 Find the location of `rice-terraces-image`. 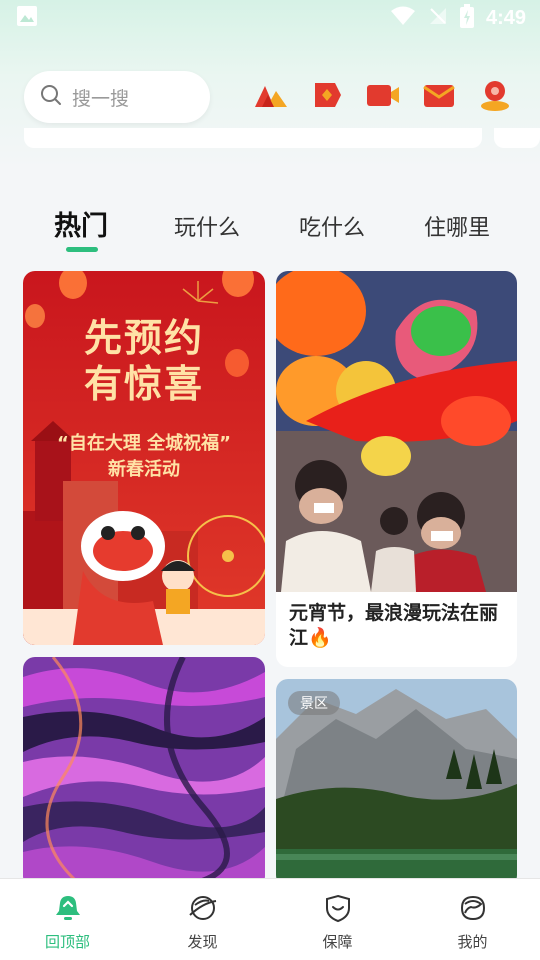

rice-terraces-image is located at coordinates (144, 772).